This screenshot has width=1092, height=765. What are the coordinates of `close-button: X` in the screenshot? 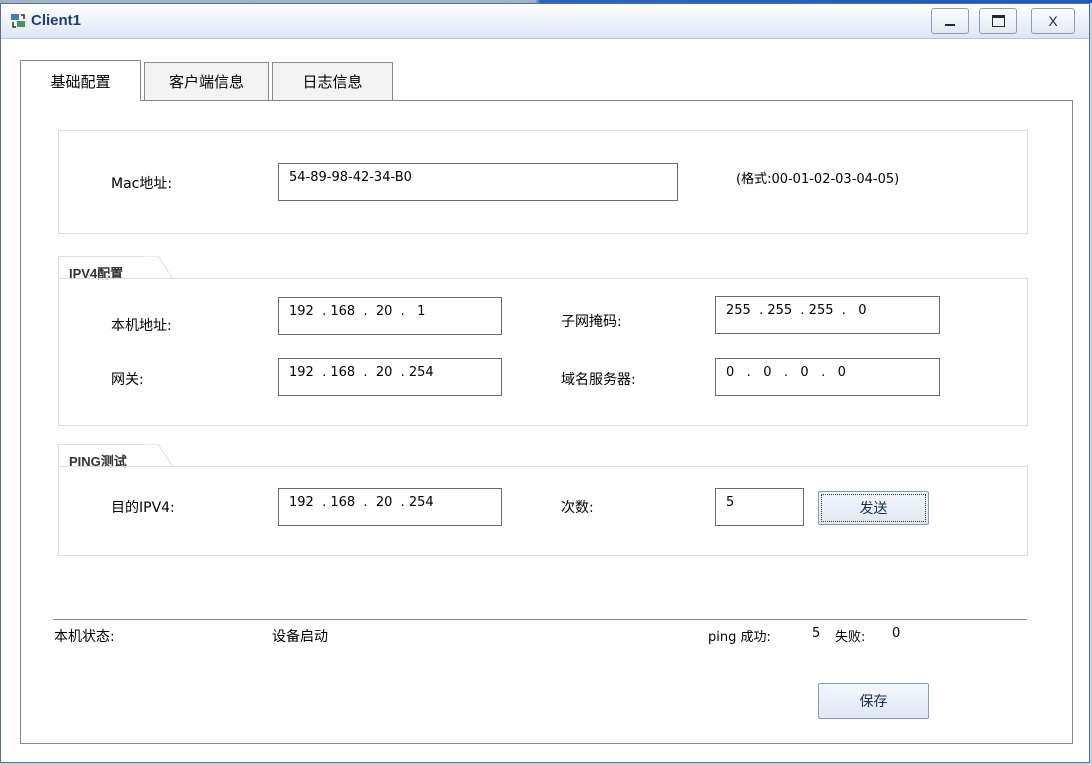 It's located at (1053, 21).